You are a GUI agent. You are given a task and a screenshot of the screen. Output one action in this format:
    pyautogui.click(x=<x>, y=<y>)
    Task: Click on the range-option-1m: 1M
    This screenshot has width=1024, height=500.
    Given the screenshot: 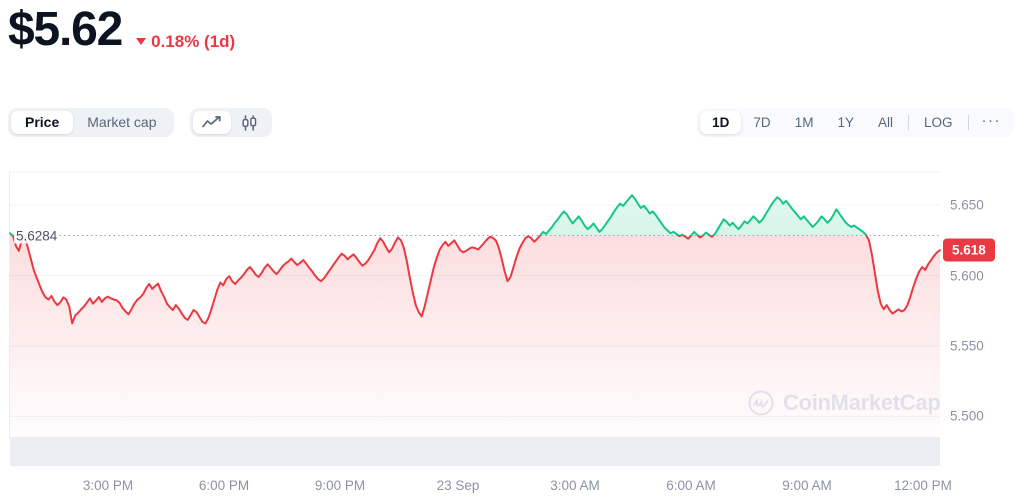 What is the action you would take?
    pyautogui.click(x=804, y=122)
    